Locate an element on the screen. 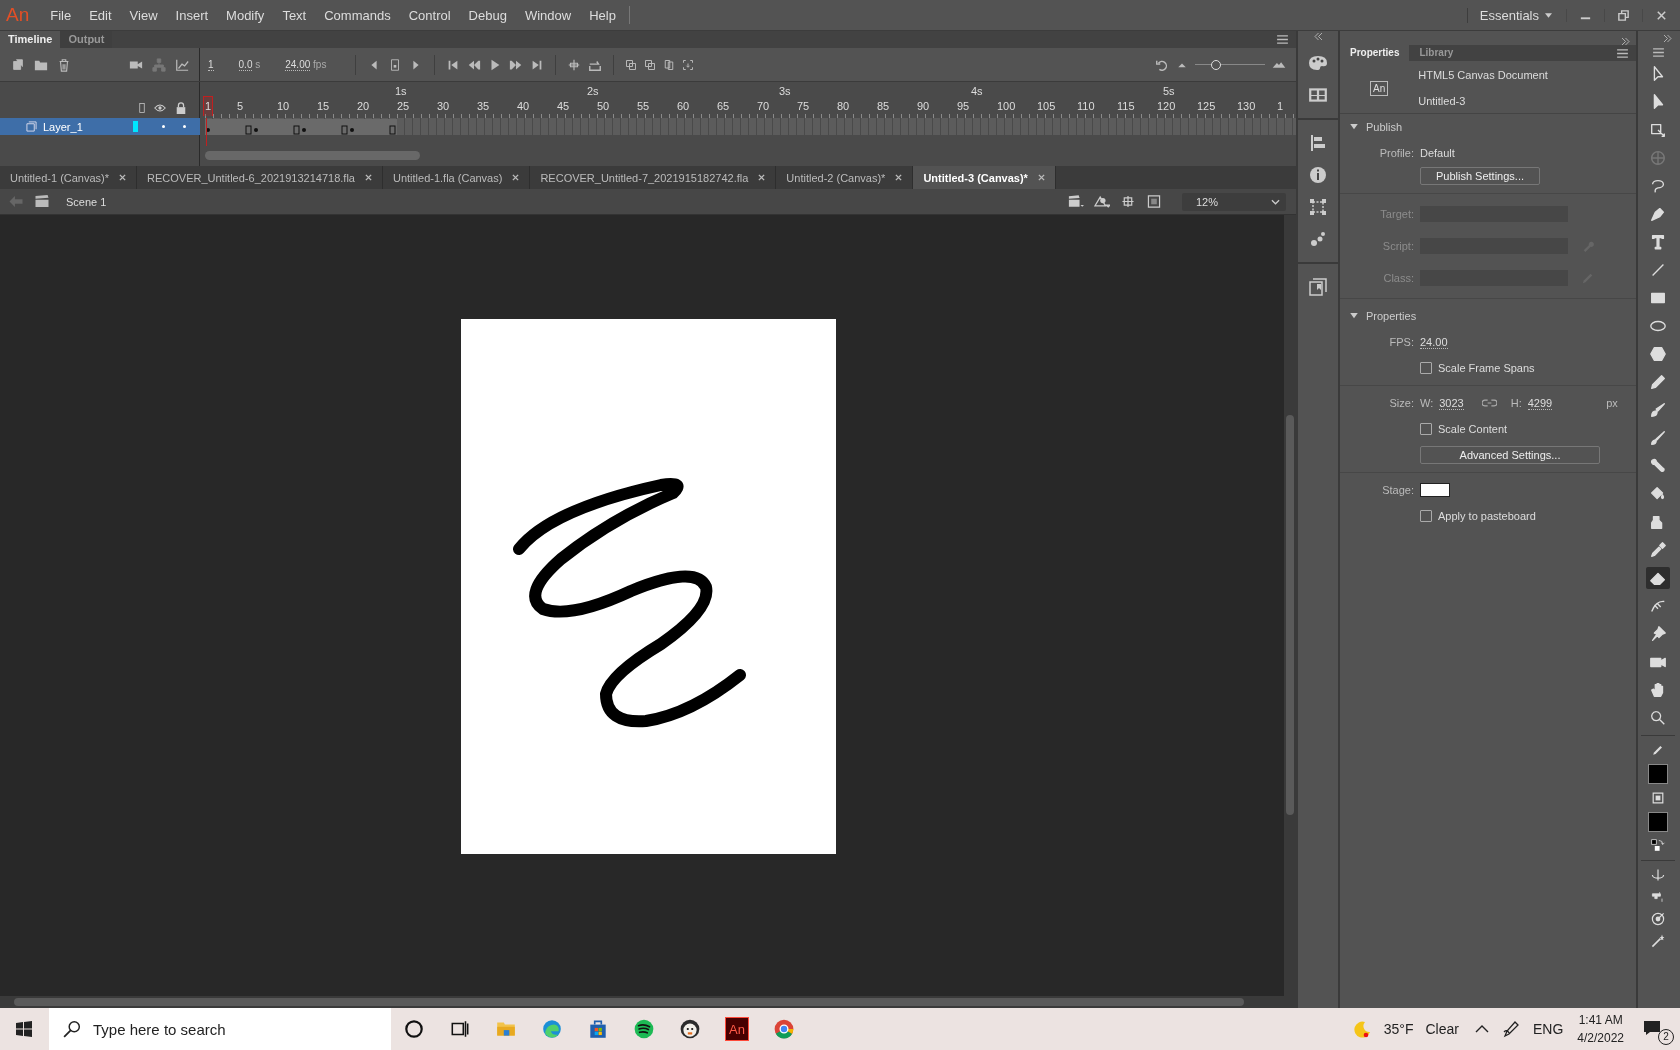 The width and height of the screenshot is (1680, 1050). windows-start-icon is located at coordinates (24, 1029).